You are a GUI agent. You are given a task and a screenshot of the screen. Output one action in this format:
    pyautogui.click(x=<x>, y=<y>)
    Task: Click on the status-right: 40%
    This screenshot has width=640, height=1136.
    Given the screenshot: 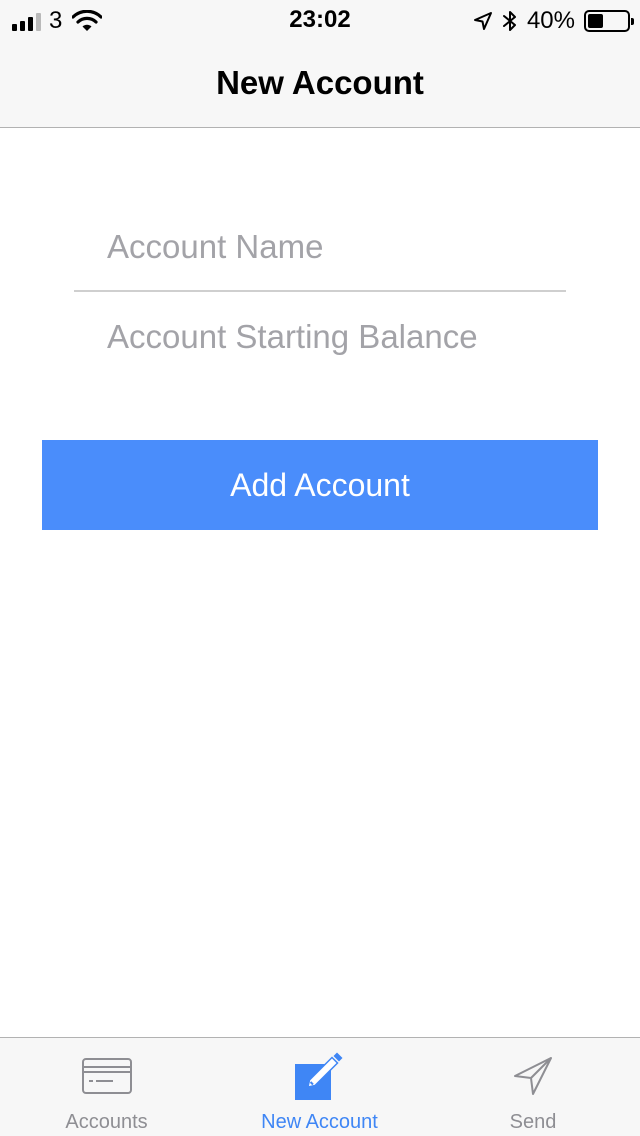 What is the action you would take?
    pyautogui.click(x=553, y=21)
    